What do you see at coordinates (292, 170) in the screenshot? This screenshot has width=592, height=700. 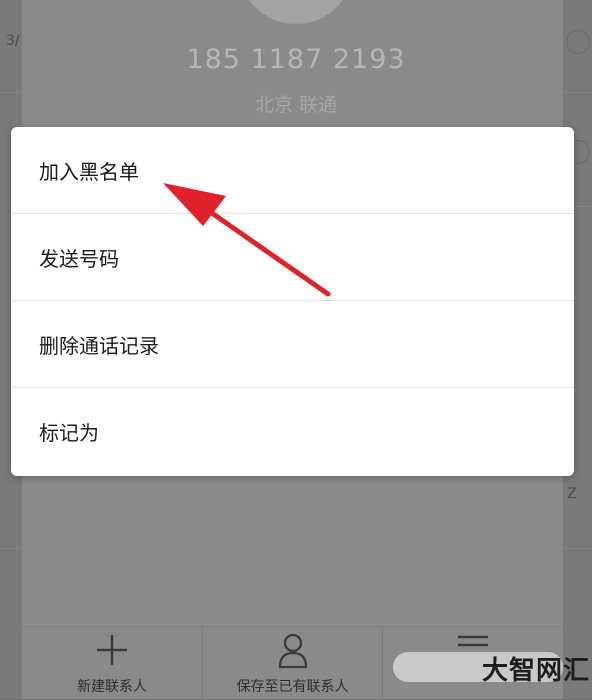 I see `menu-item-add-to-blacklist: 加入黑名单` at bounding box center [292, 170].